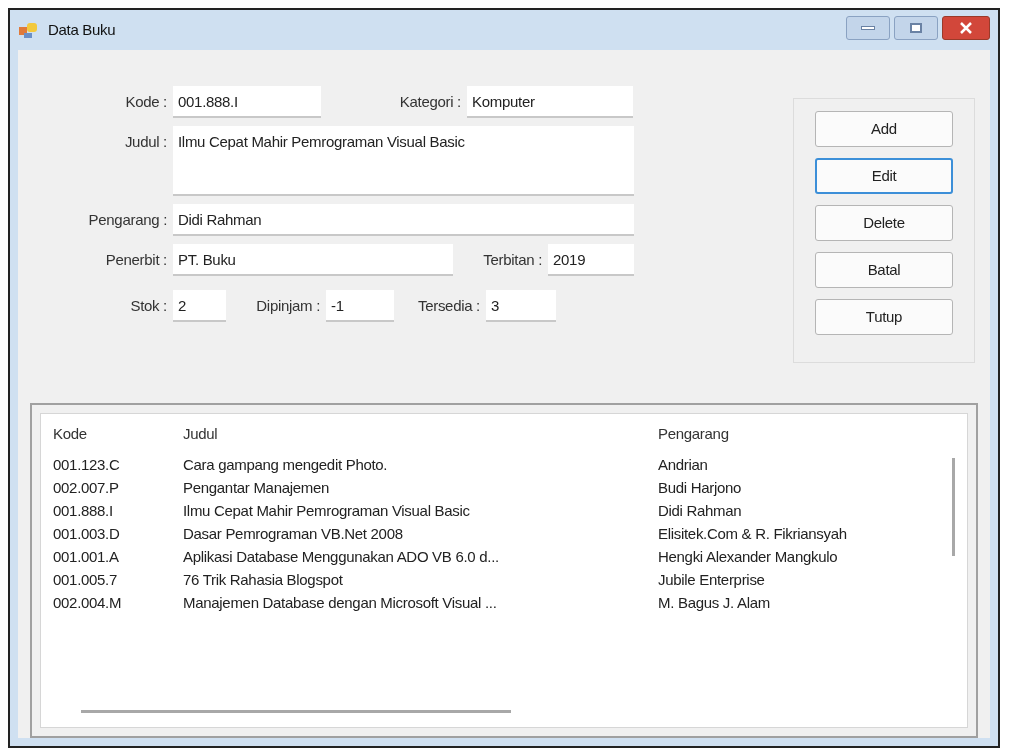 The height and width of the screenshot is (751, 1010). Describe the element at coordinates (286, 465) in the screenshot. I see `table-cell-text: Cara gampang mengedit Photo.` at that location.